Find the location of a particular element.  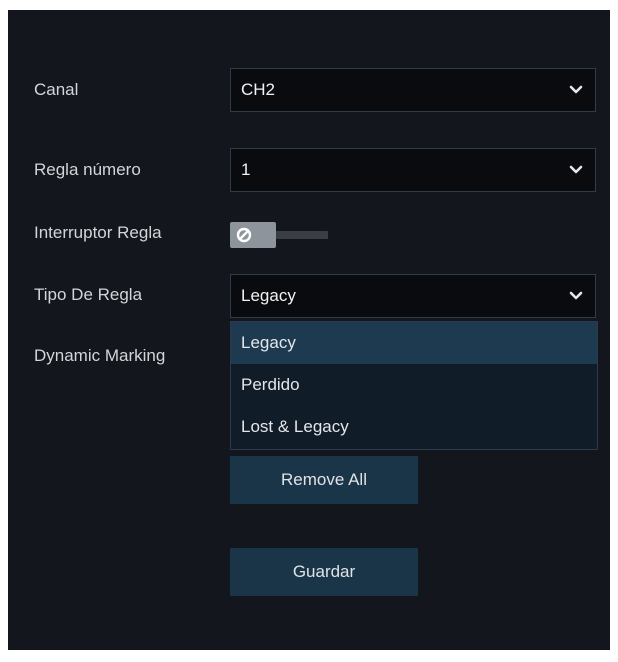

dropdown-option-perdido: Perdido is located at coordinates (414, 385).